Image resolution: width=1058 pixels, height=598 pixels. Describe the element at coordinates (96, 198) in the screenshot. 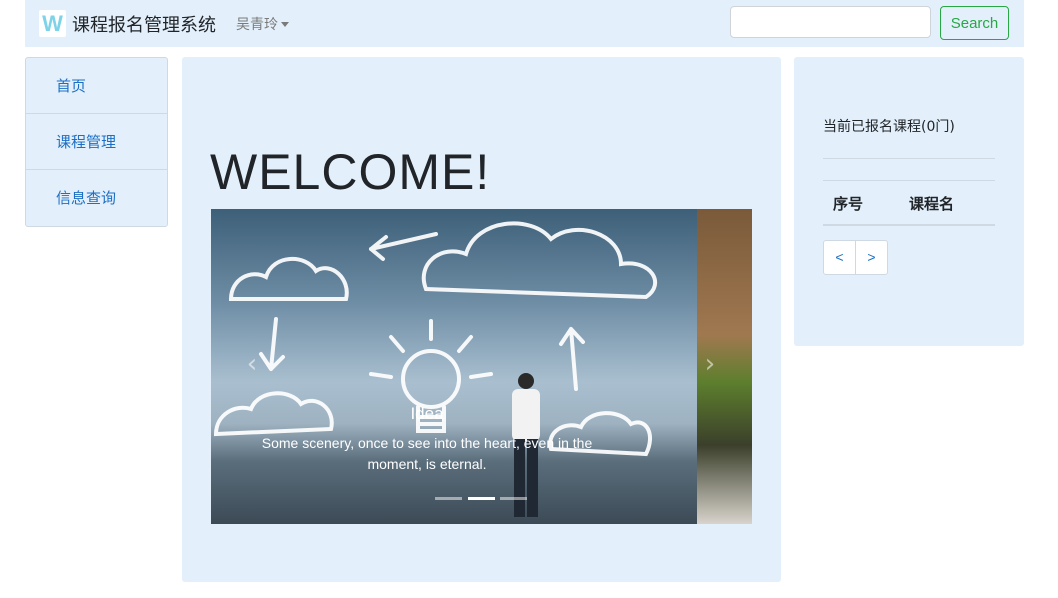

I see `sidebar-item-info-query: 信息查询` at that location.